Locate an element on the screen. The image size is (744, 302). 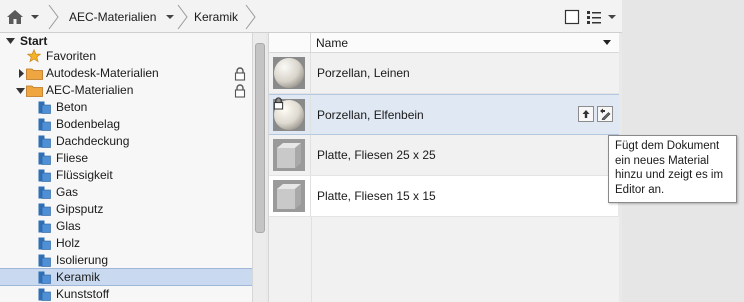
breadcrumb-item: AEC-Materialien is located at coordinates (112, 17).